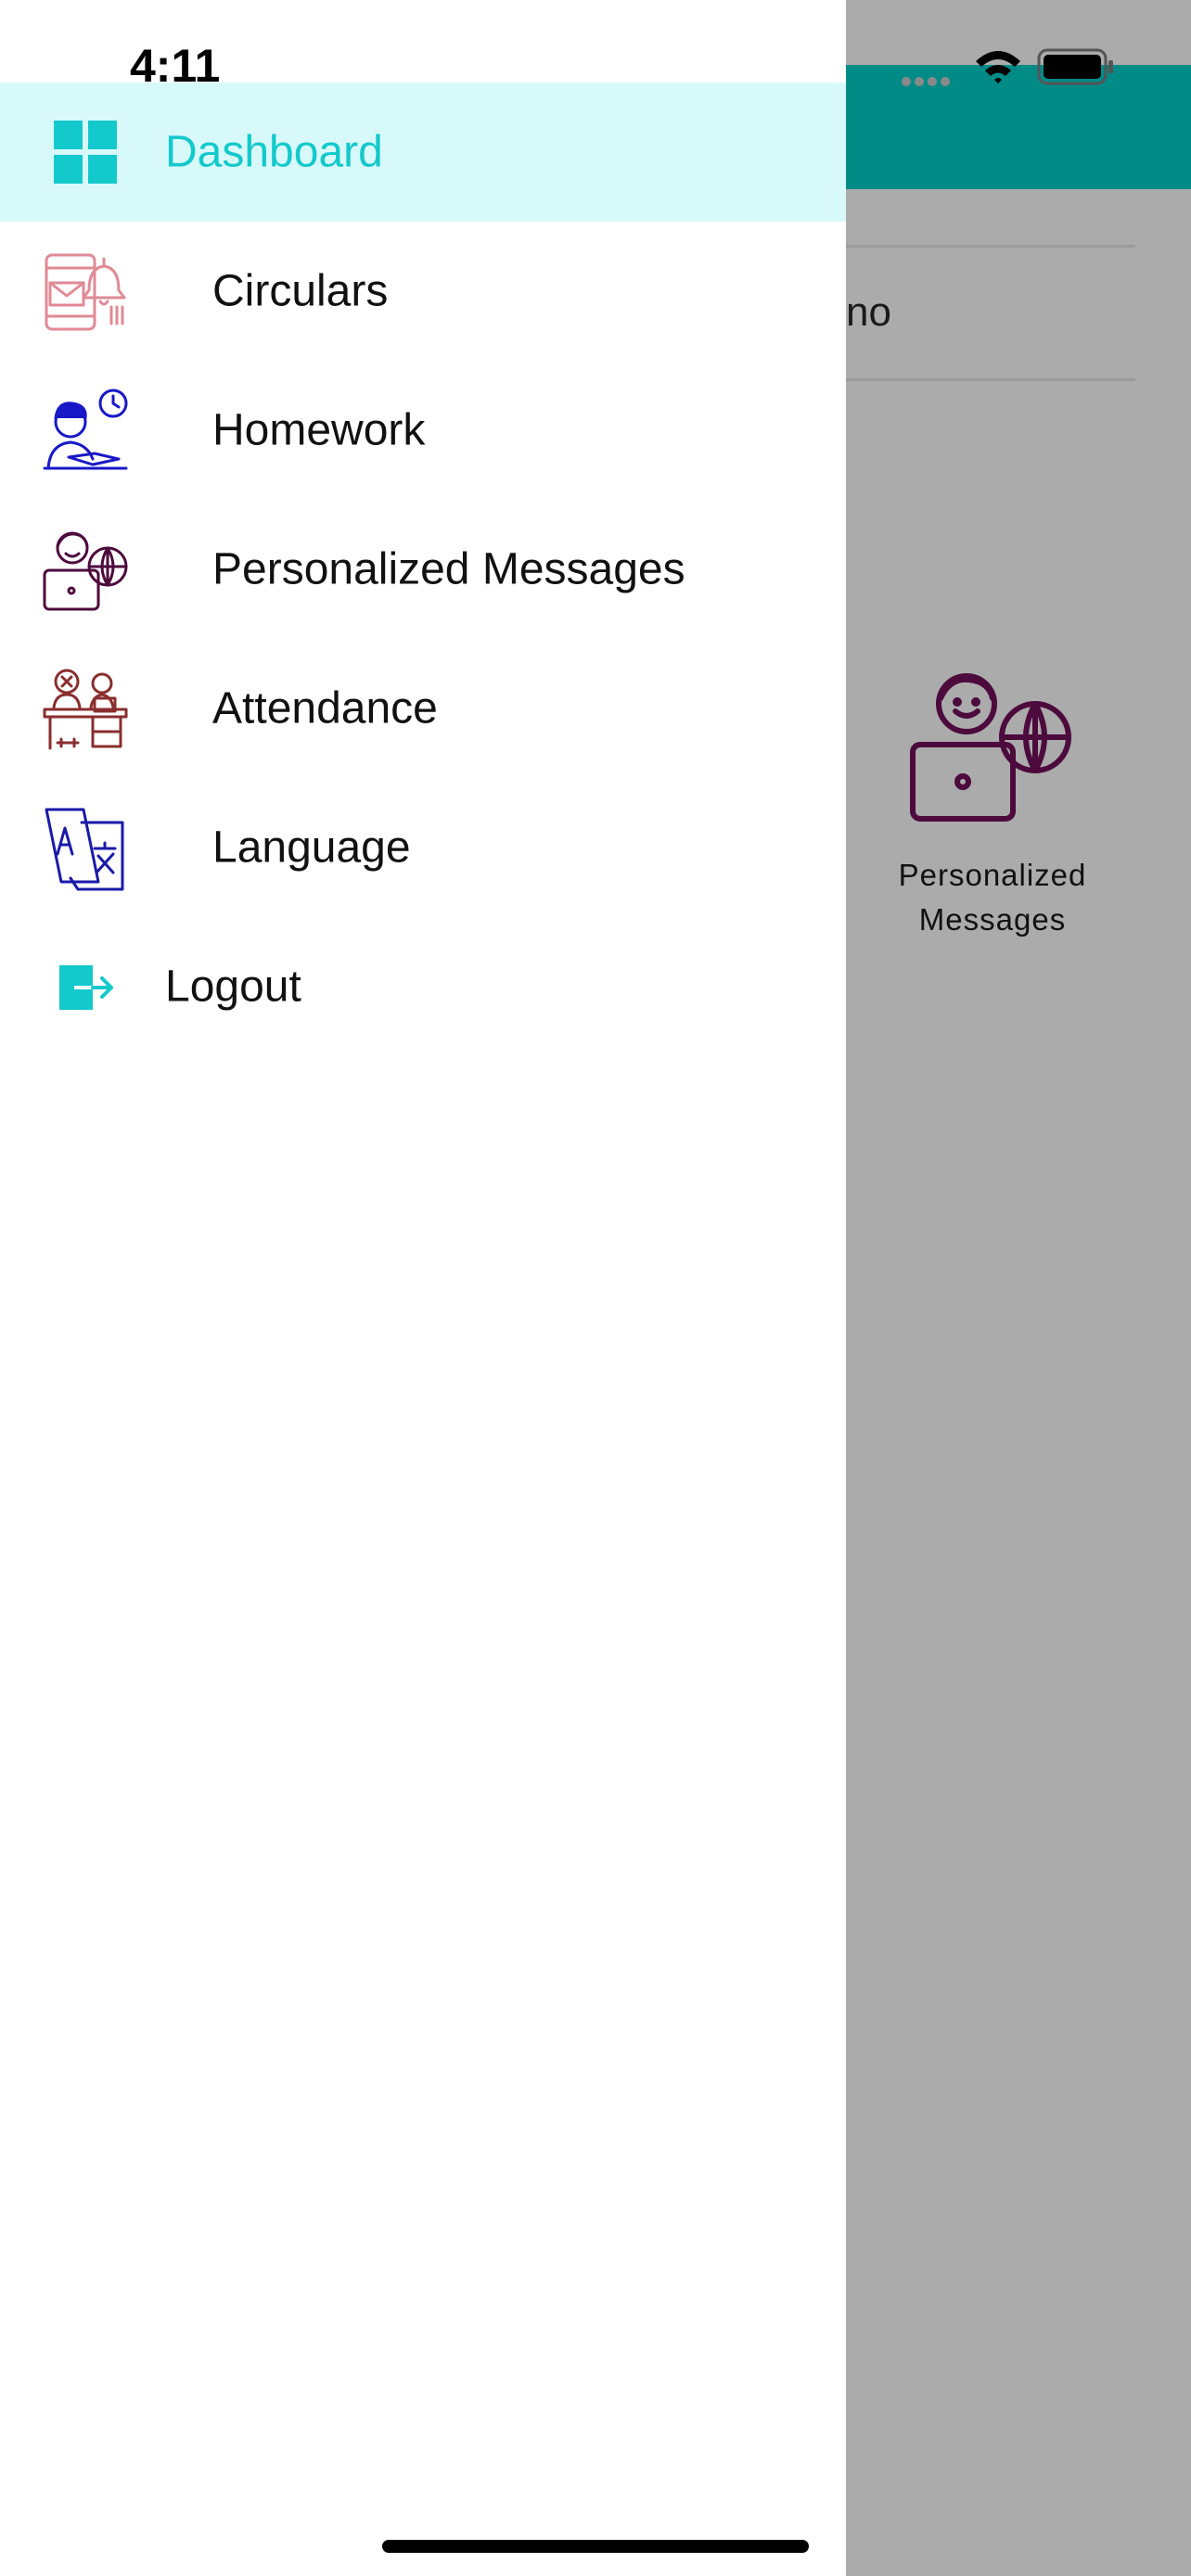 The height and width of the screenshot is (2576, 1191). Describe the element at coordinates (928, 82) in the screenshot. I see `cellular-signal-icon` at that location.